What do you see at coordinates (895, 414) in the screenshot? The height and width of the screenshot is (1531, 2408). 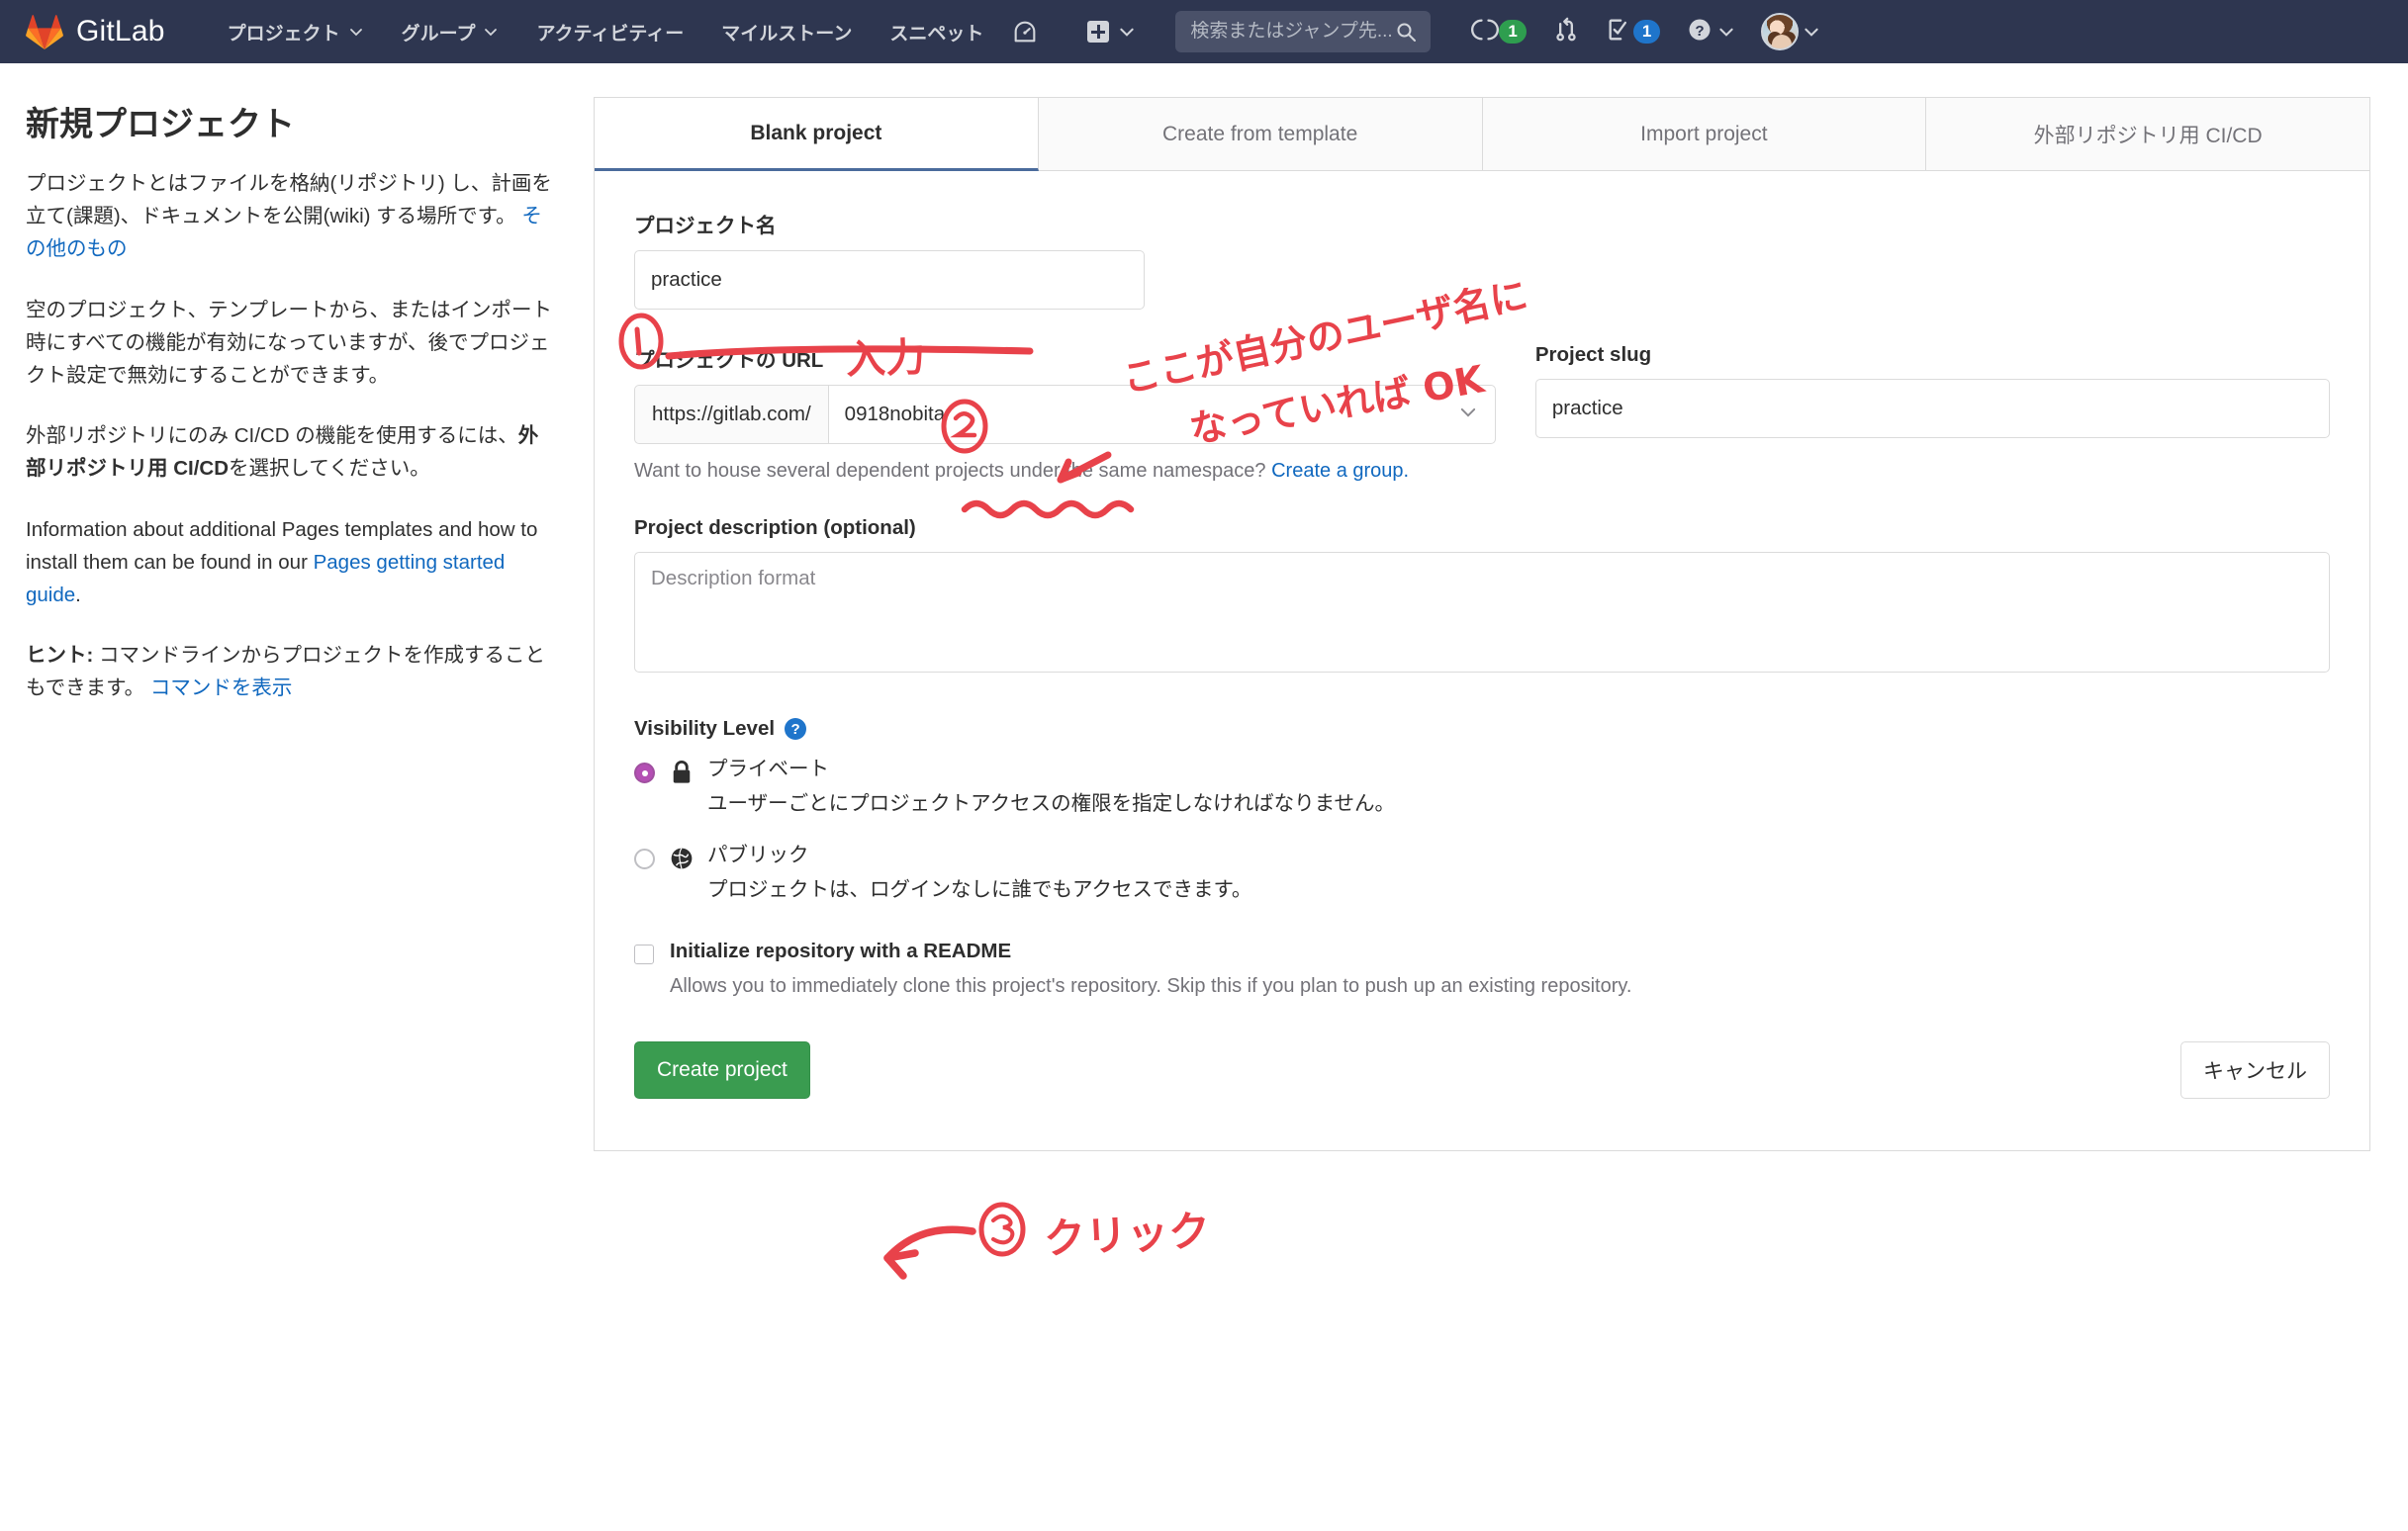 I see `namespace-select-value: 0918nobita` at bounding box center [895, 414].